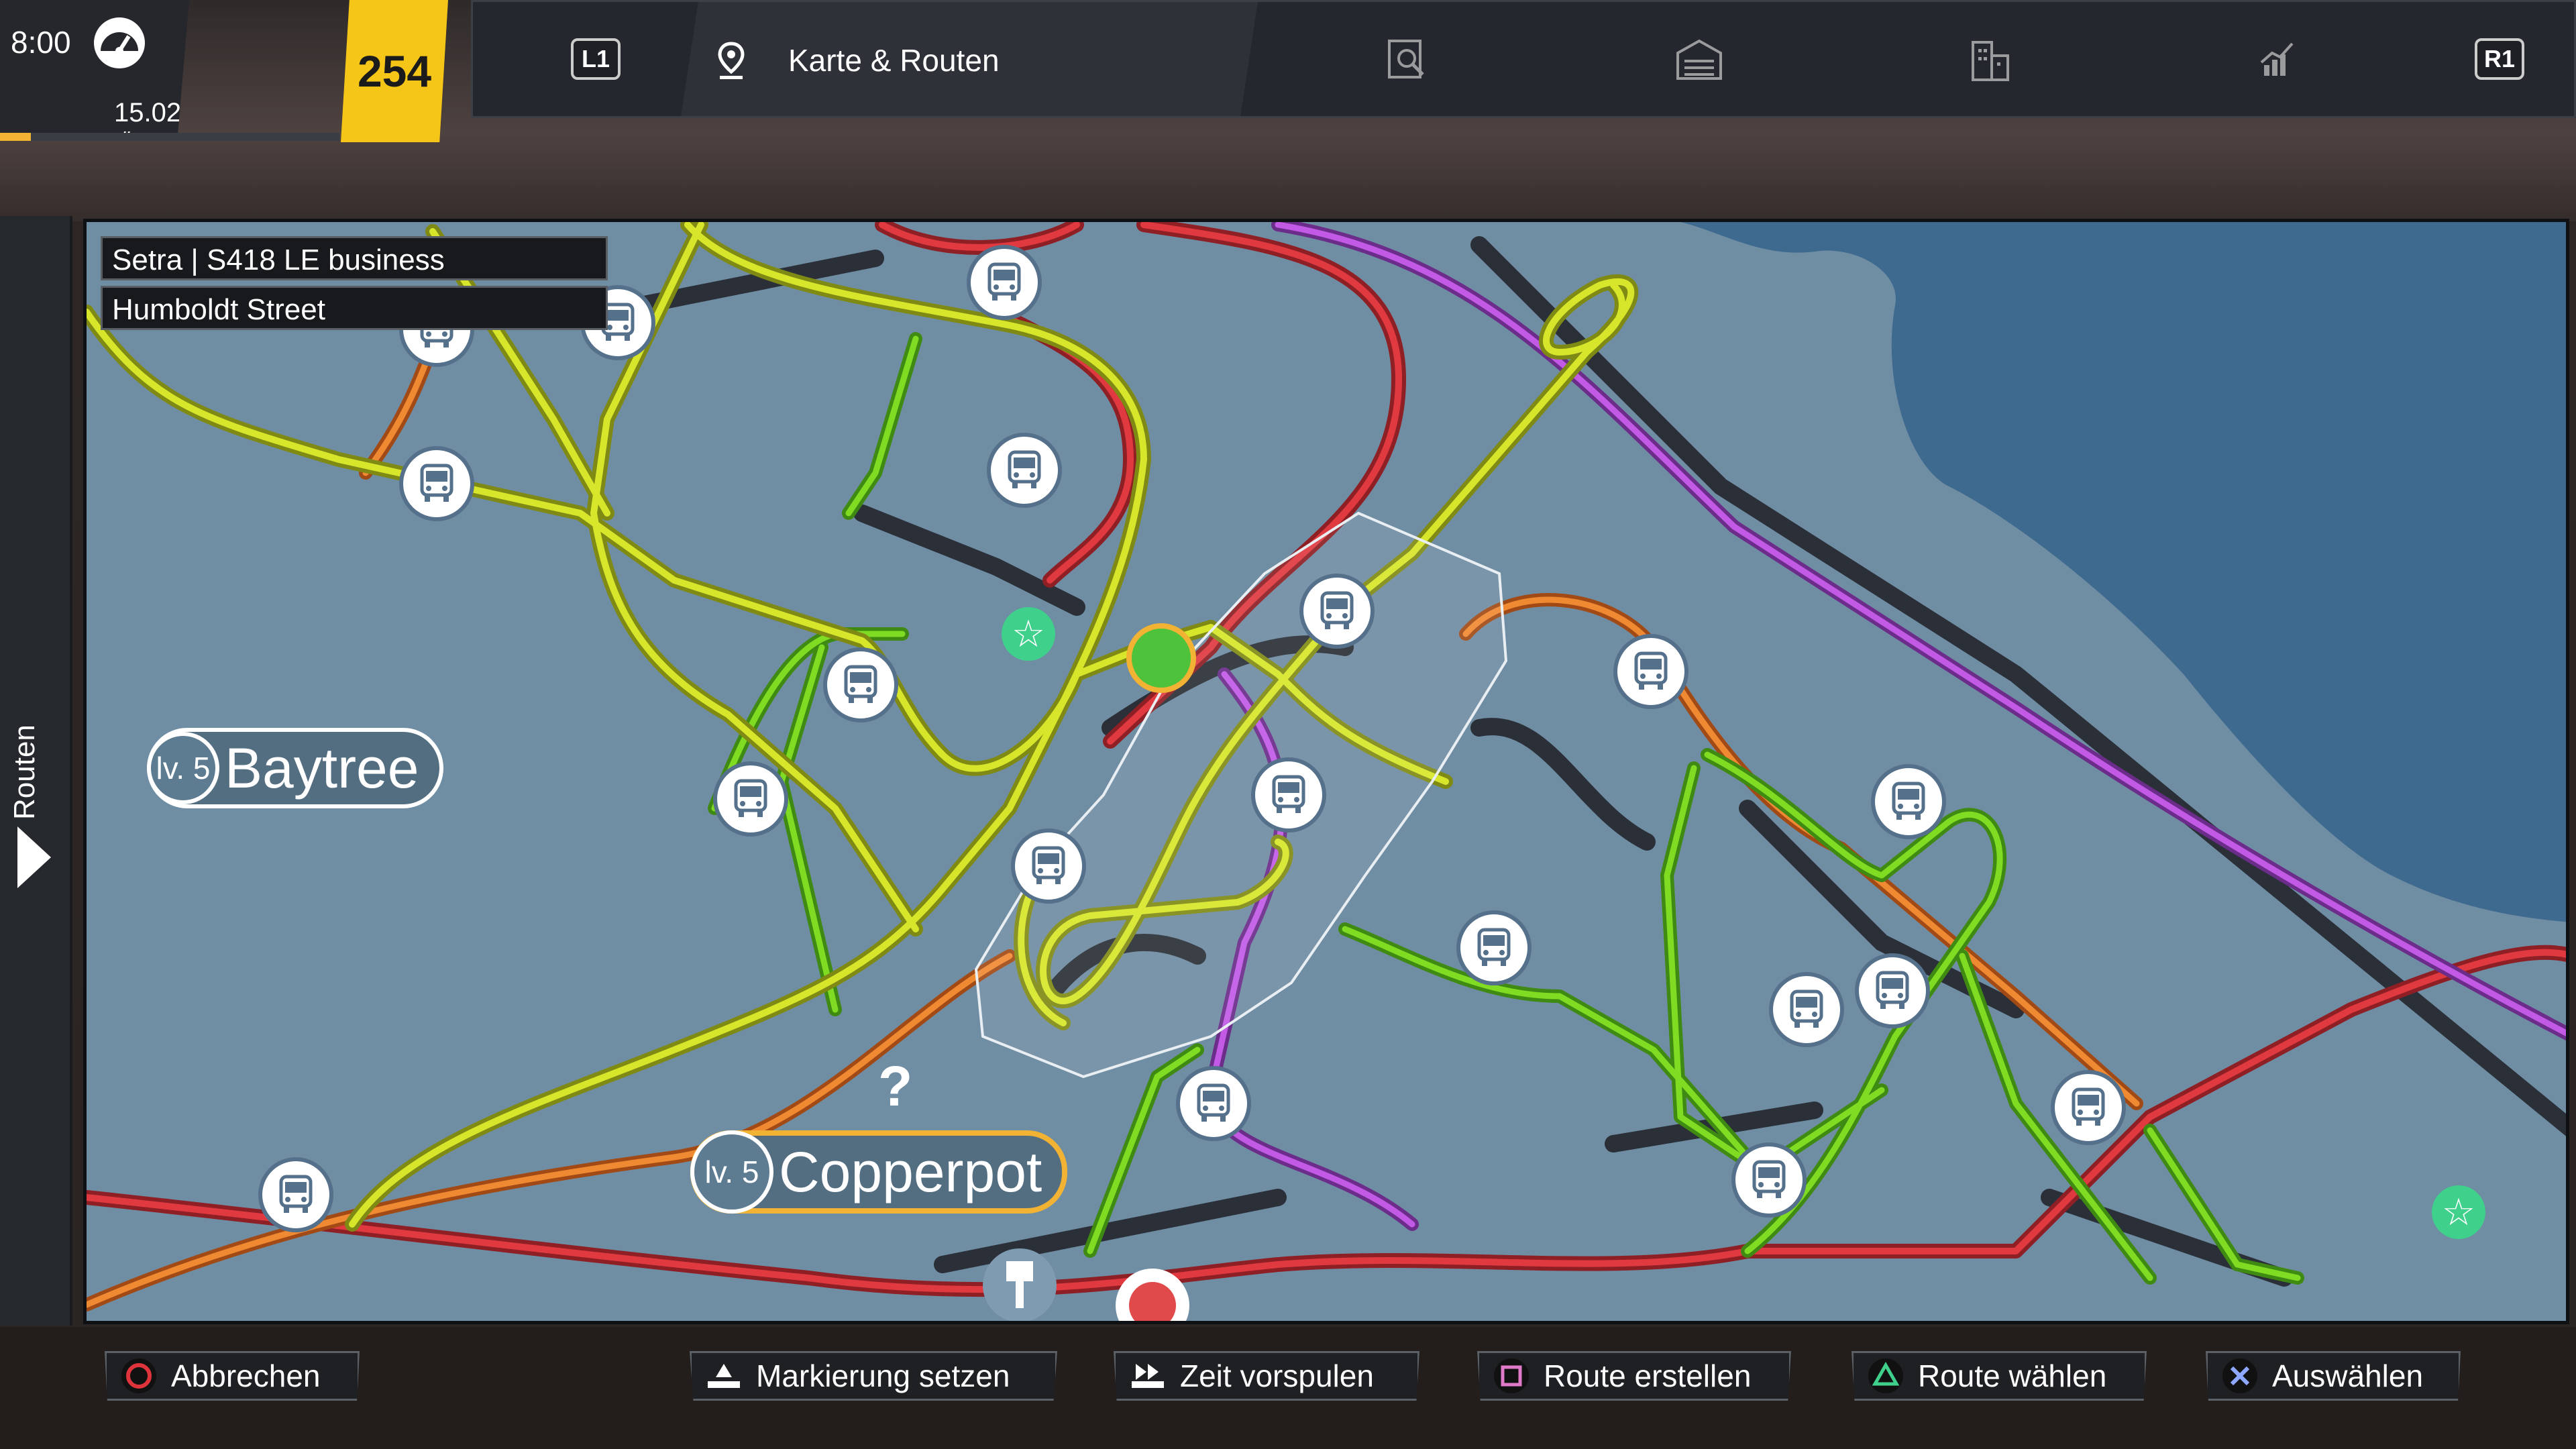 This screenshot has width=2576, height=1449. Describe the element at coordinates (1990, 60) in the screenshot. I see `buildings-icon` at that location.